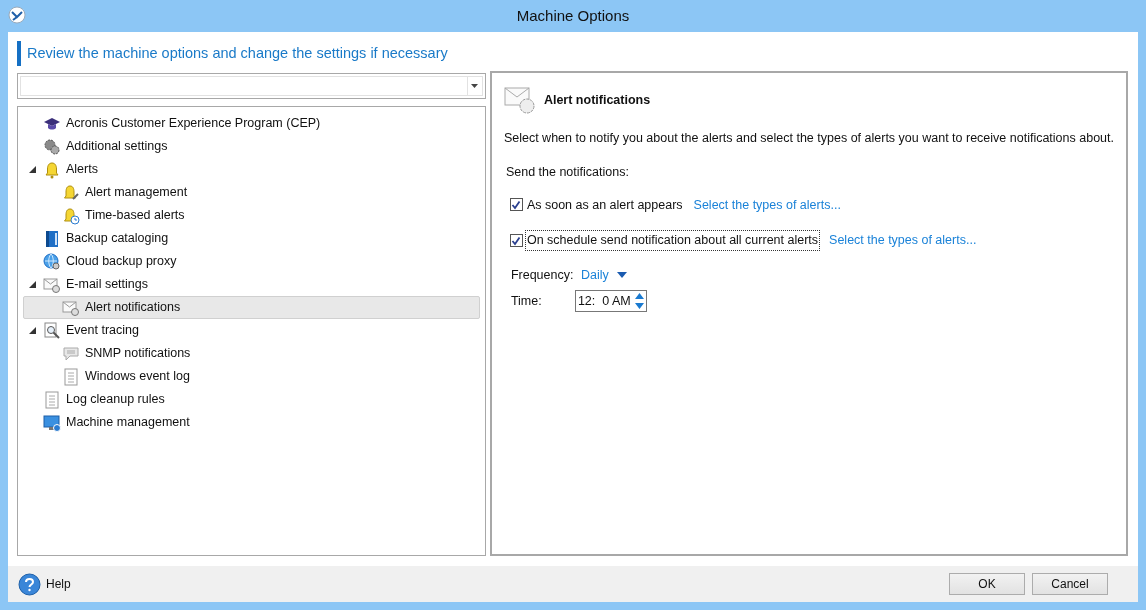 The height and width of the screenshot is (610, 1146). Describe the element at coordinates (251, 123) in the screenshot. I see `tree-item: Acronis Customer Experience Program (CEP)` at that location.